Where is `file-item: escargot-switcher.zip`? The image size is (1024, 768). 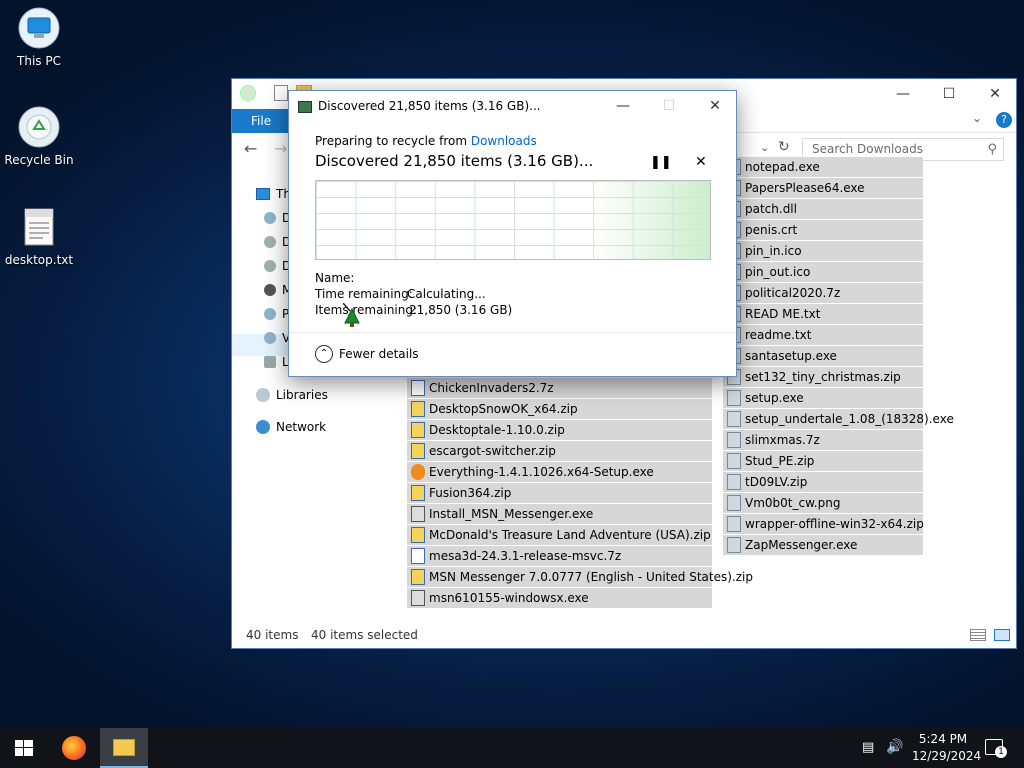
file-item: escargot-switcher.zip is located at coordinates (559, 451).